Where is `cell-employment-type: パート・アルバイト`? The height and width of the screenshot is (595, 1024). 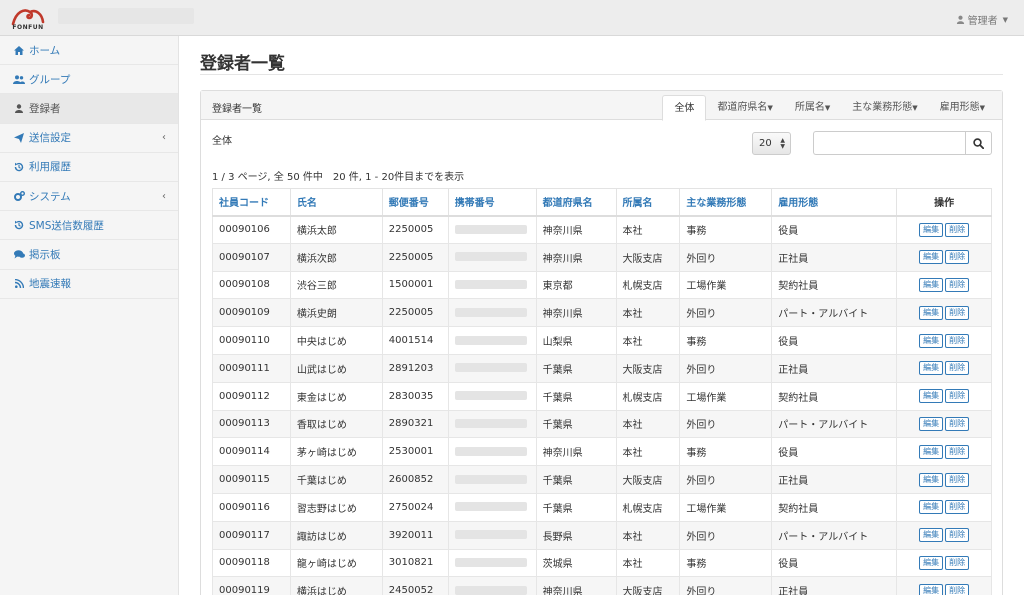
cell-employment-type: パート・アルバイト is located at coordinates (834, 313).